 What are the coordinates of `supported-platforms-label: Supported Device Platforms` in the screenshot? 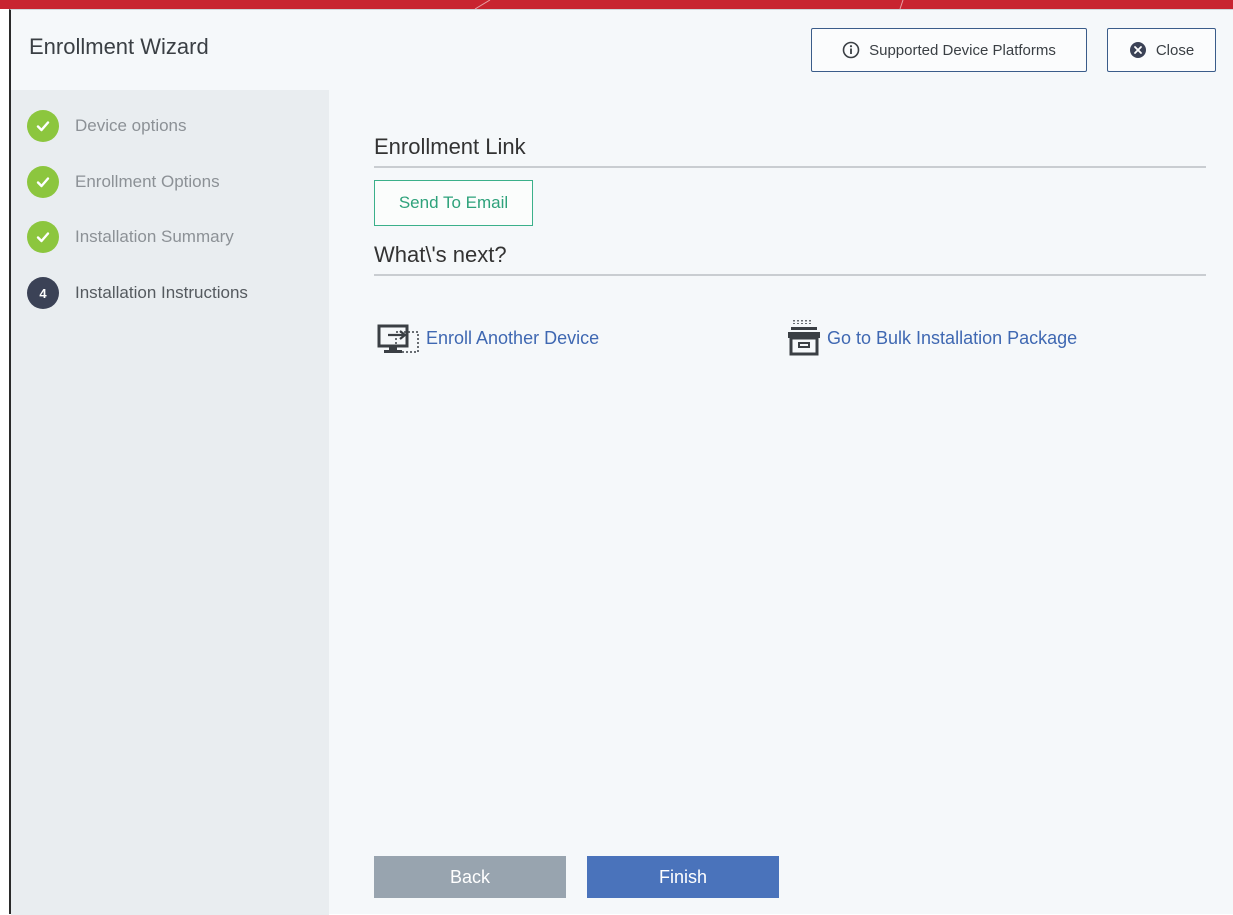 It's located at (962, 50).